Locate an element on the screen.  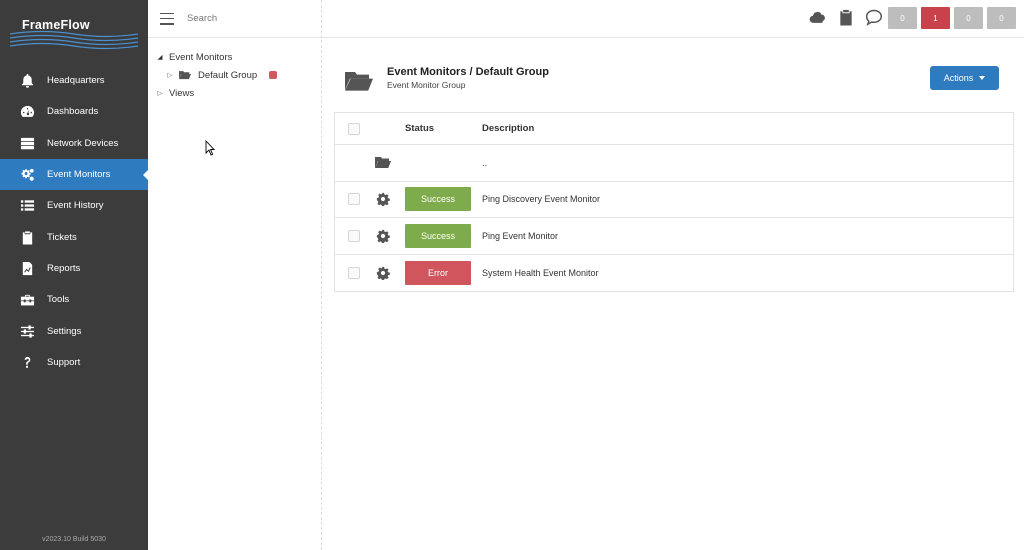
wave-logo-icon is located at coordinates (74, 40).